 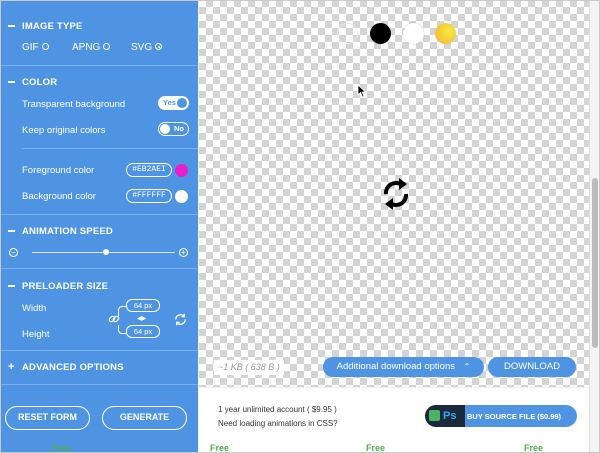 What do you see at coordinates (179, 128) in the screenshot?
I see `toggle-label: No` at bounding box center [179, 128].